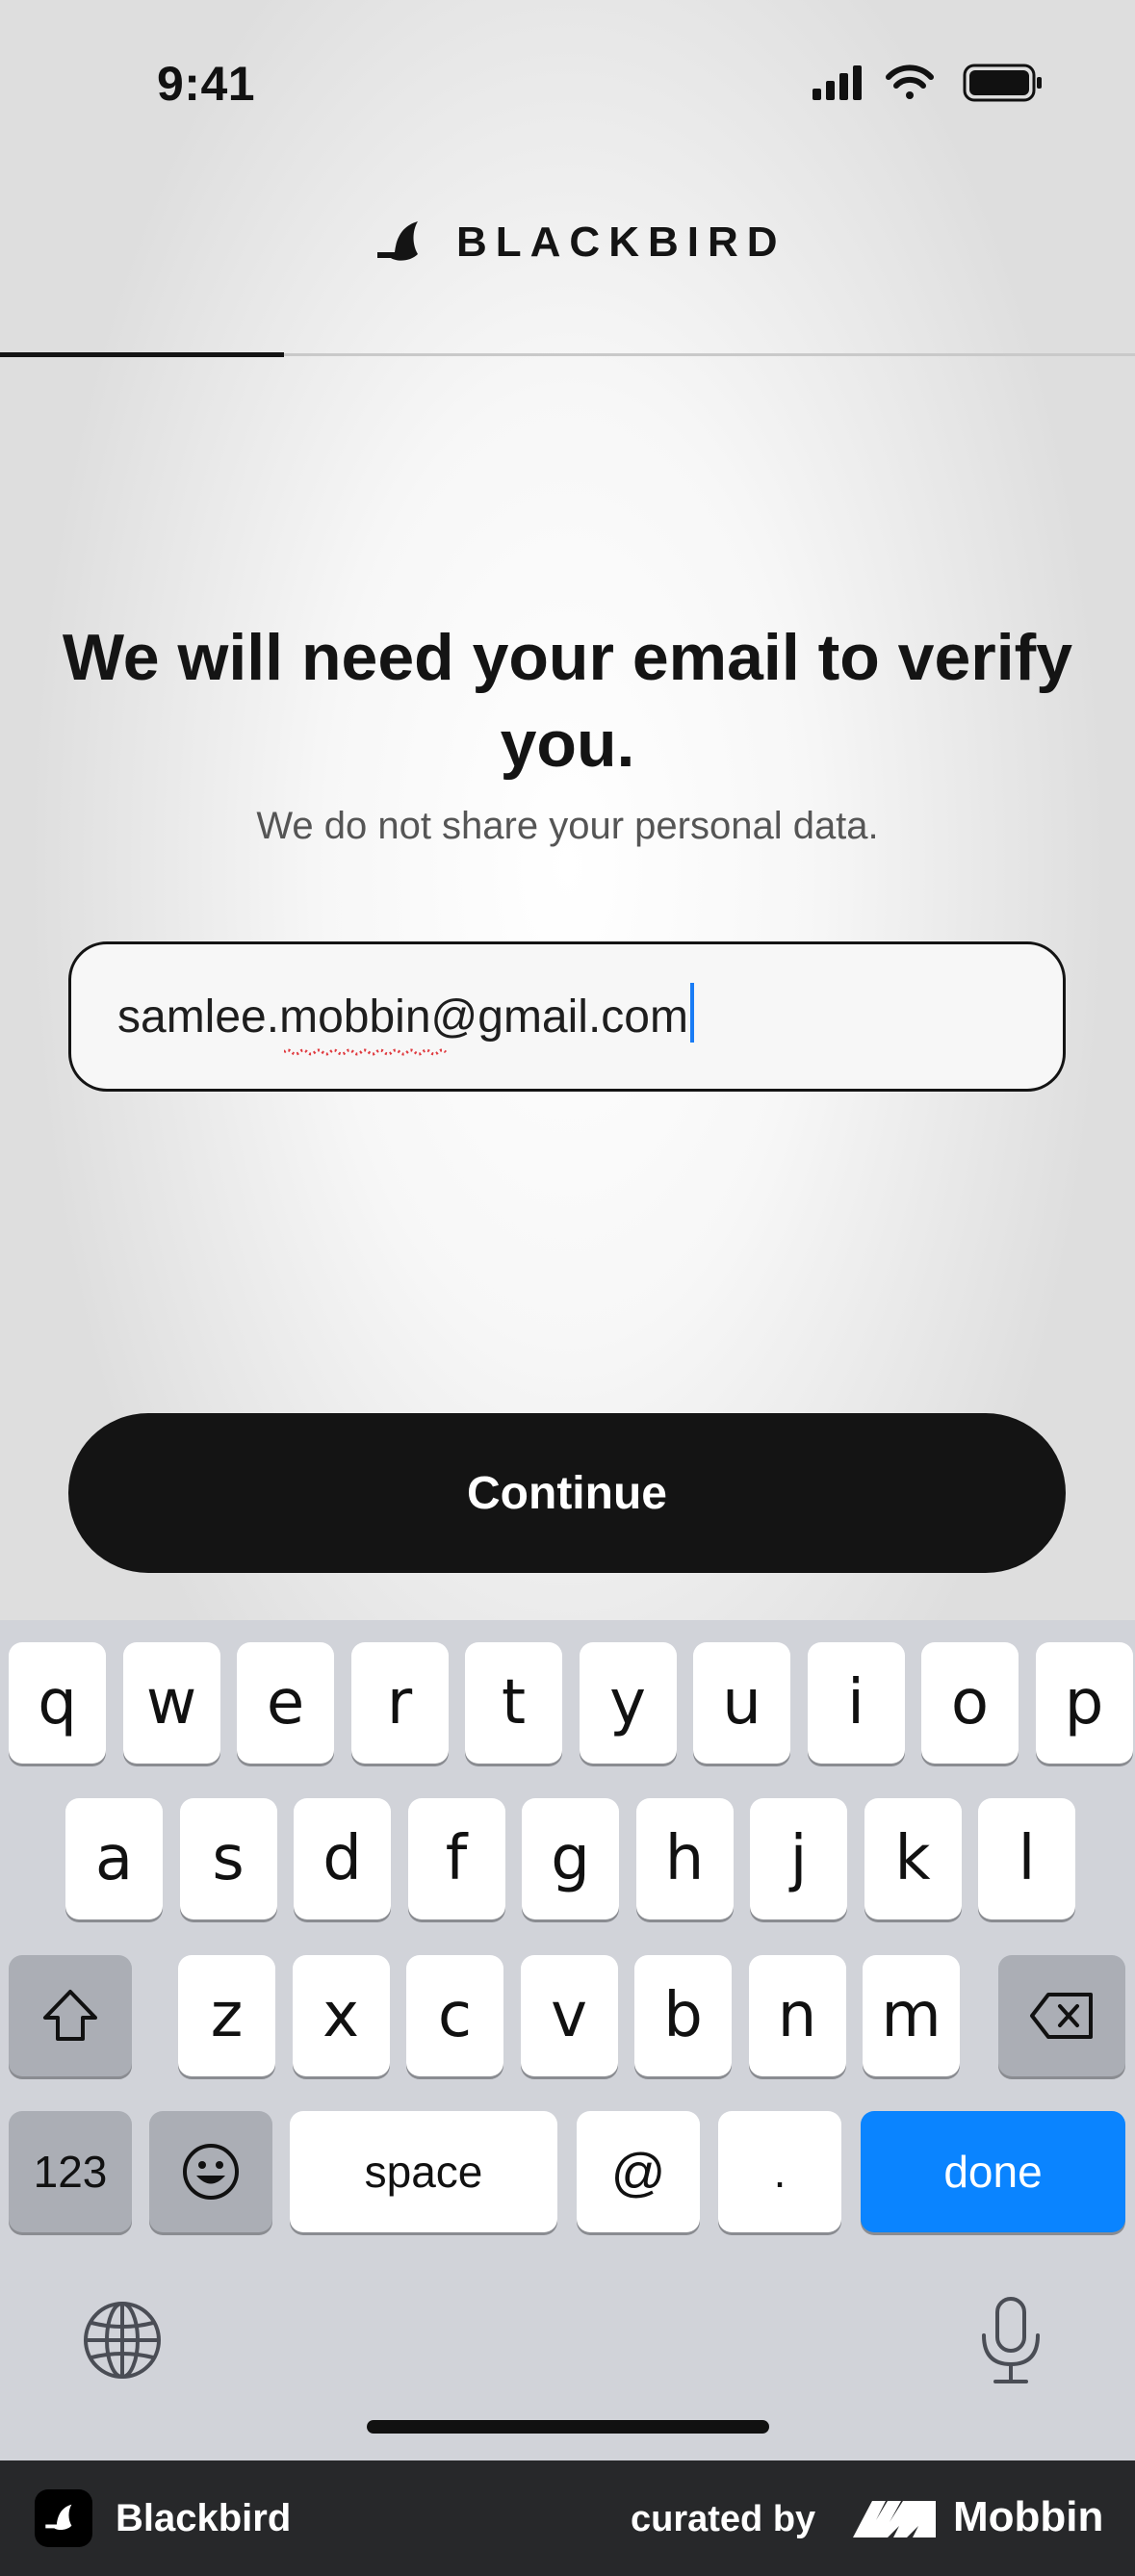  Describe the element at coordinates (423, 2171) in the screenshot. I see `space-key: space` at that location.